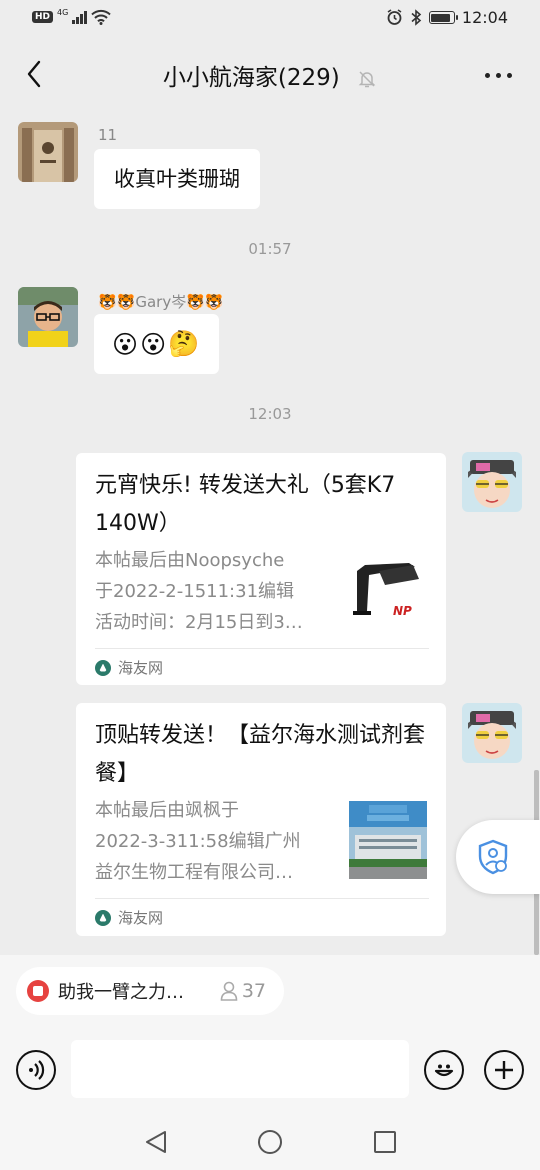  What do you see at coordinates (498, 75) in the screenshot?
I see `more-button` at bounding box center [498, 75].